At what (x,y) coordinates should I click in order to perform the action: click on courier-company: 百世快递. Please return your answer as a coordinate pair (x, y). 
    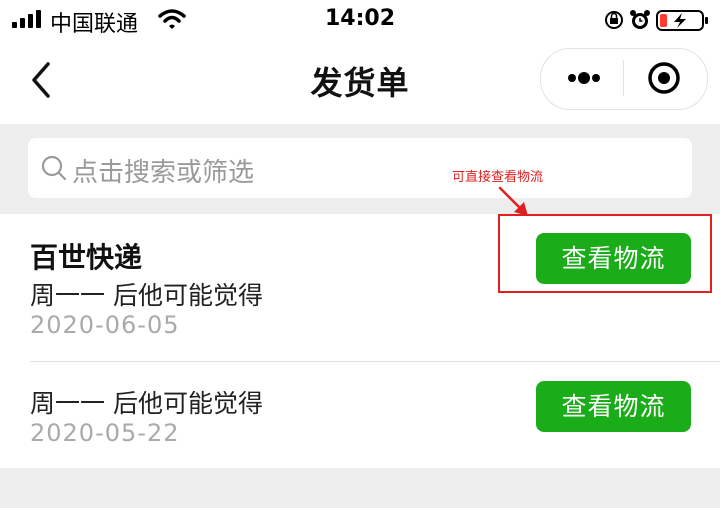
    Looking at the image, I should click on (86, 257).